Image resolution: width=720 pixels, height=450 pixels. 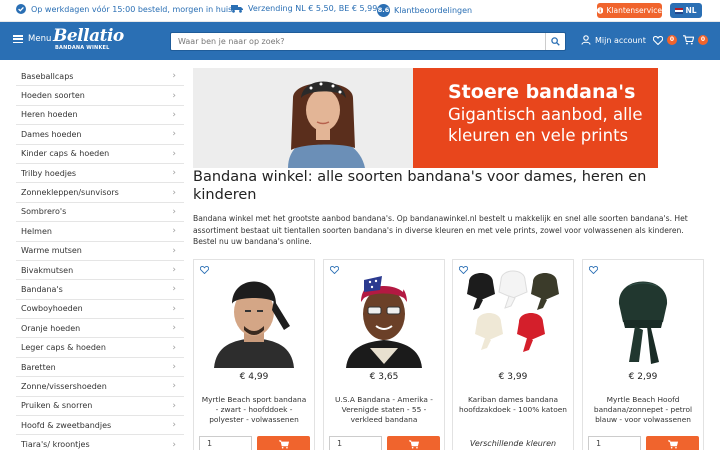 What do you see at coordinates (100, 116) in the screenshot?
I see `sidebar-item: Heren hoeden ›` at bounding box center [100, 116].